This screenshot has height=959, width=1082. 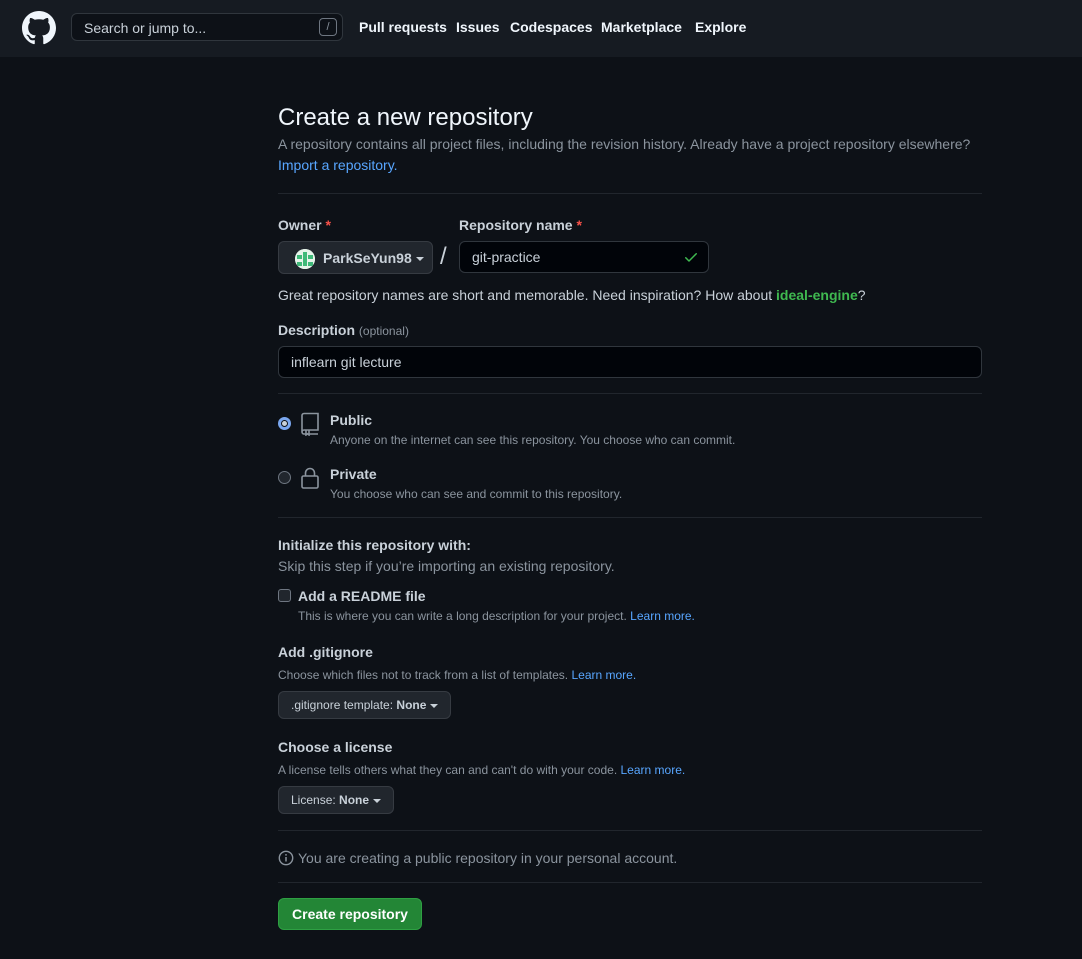 I want to click on owner-label: Owner *, so click(x=304, y=225).